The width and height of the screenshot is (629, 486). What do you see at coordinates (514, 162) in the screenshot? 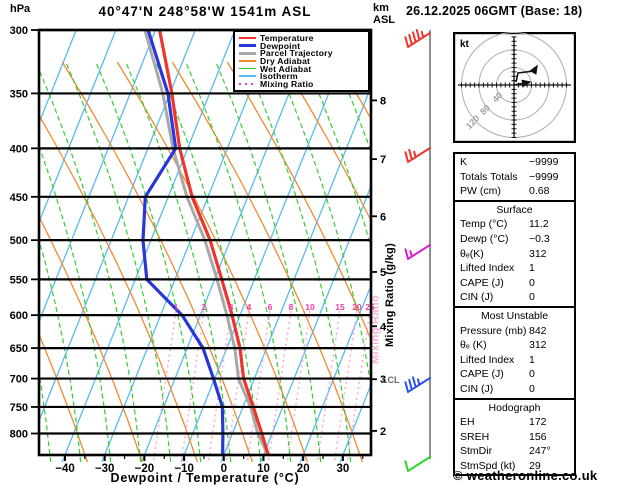
I see `table-row: K −9999` at bounding box center [514, 162].